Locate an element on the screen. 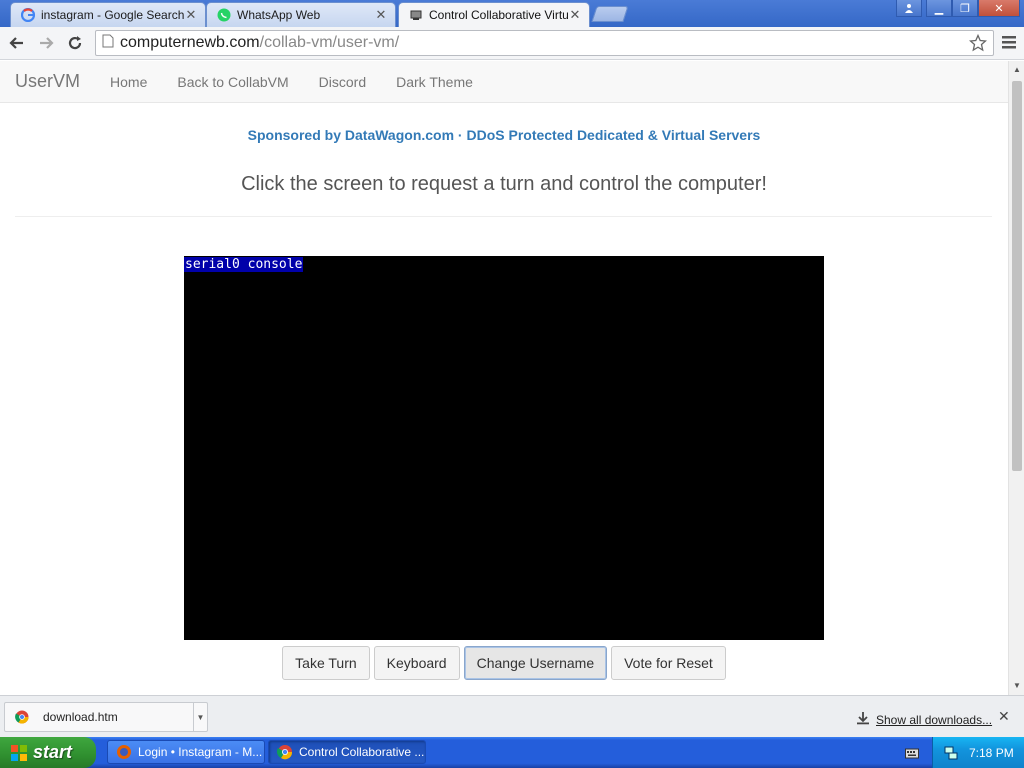 This screenshot has height=768, width=1024. profile-icon is located at coordinates (909, 8).